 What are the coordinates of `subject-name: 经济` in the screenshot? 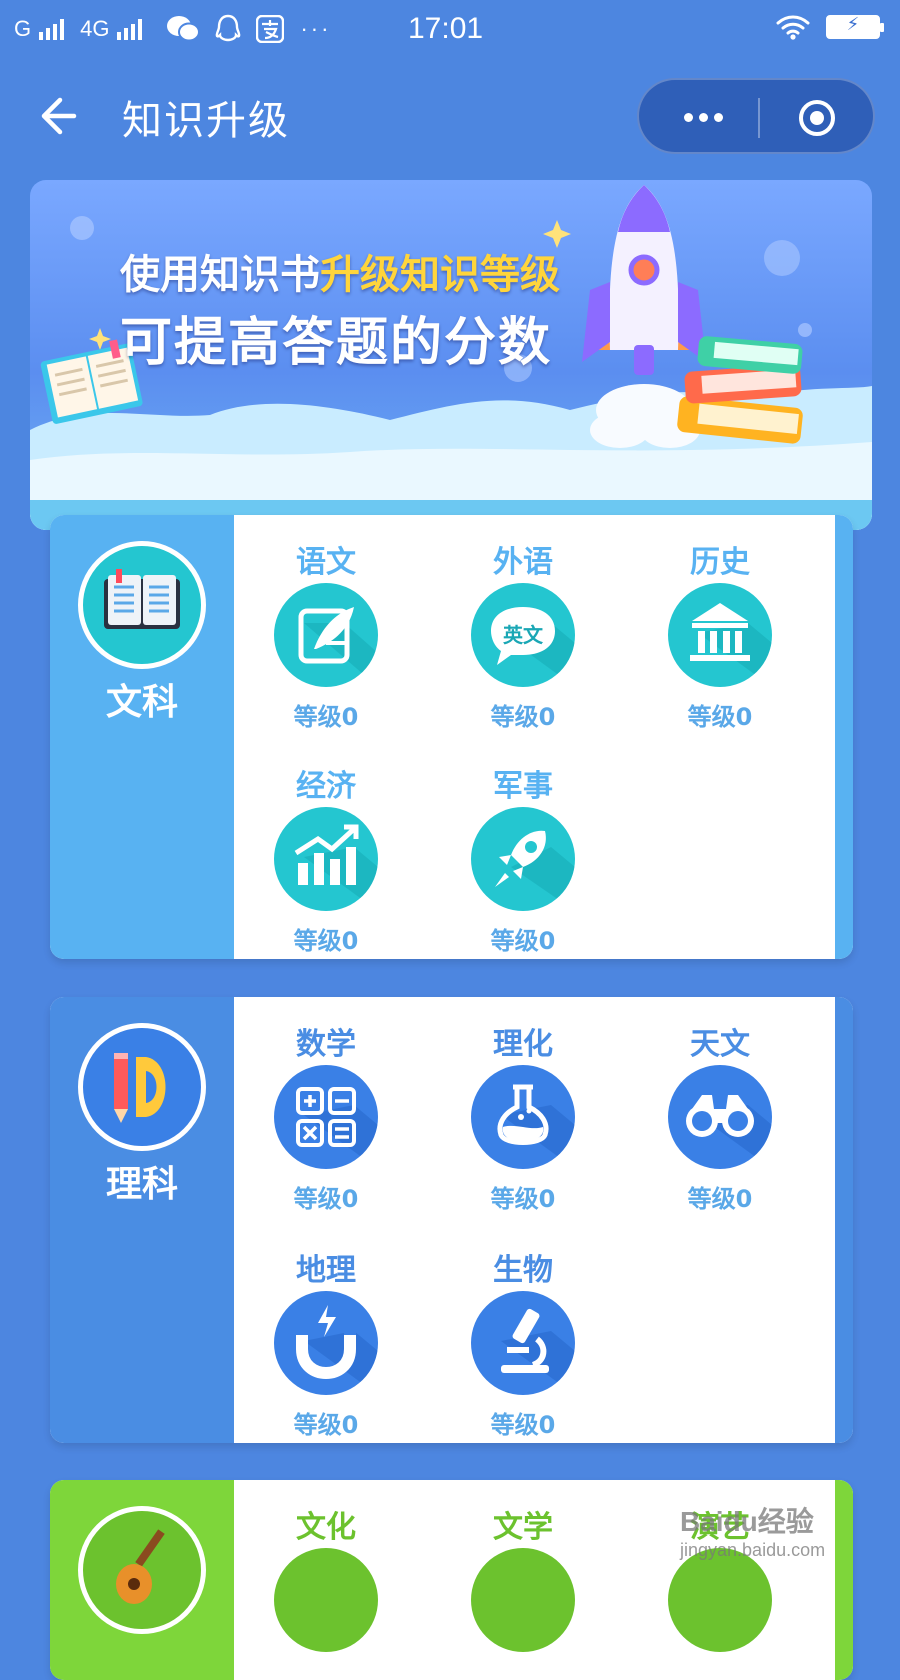 It's located at (326, 786).